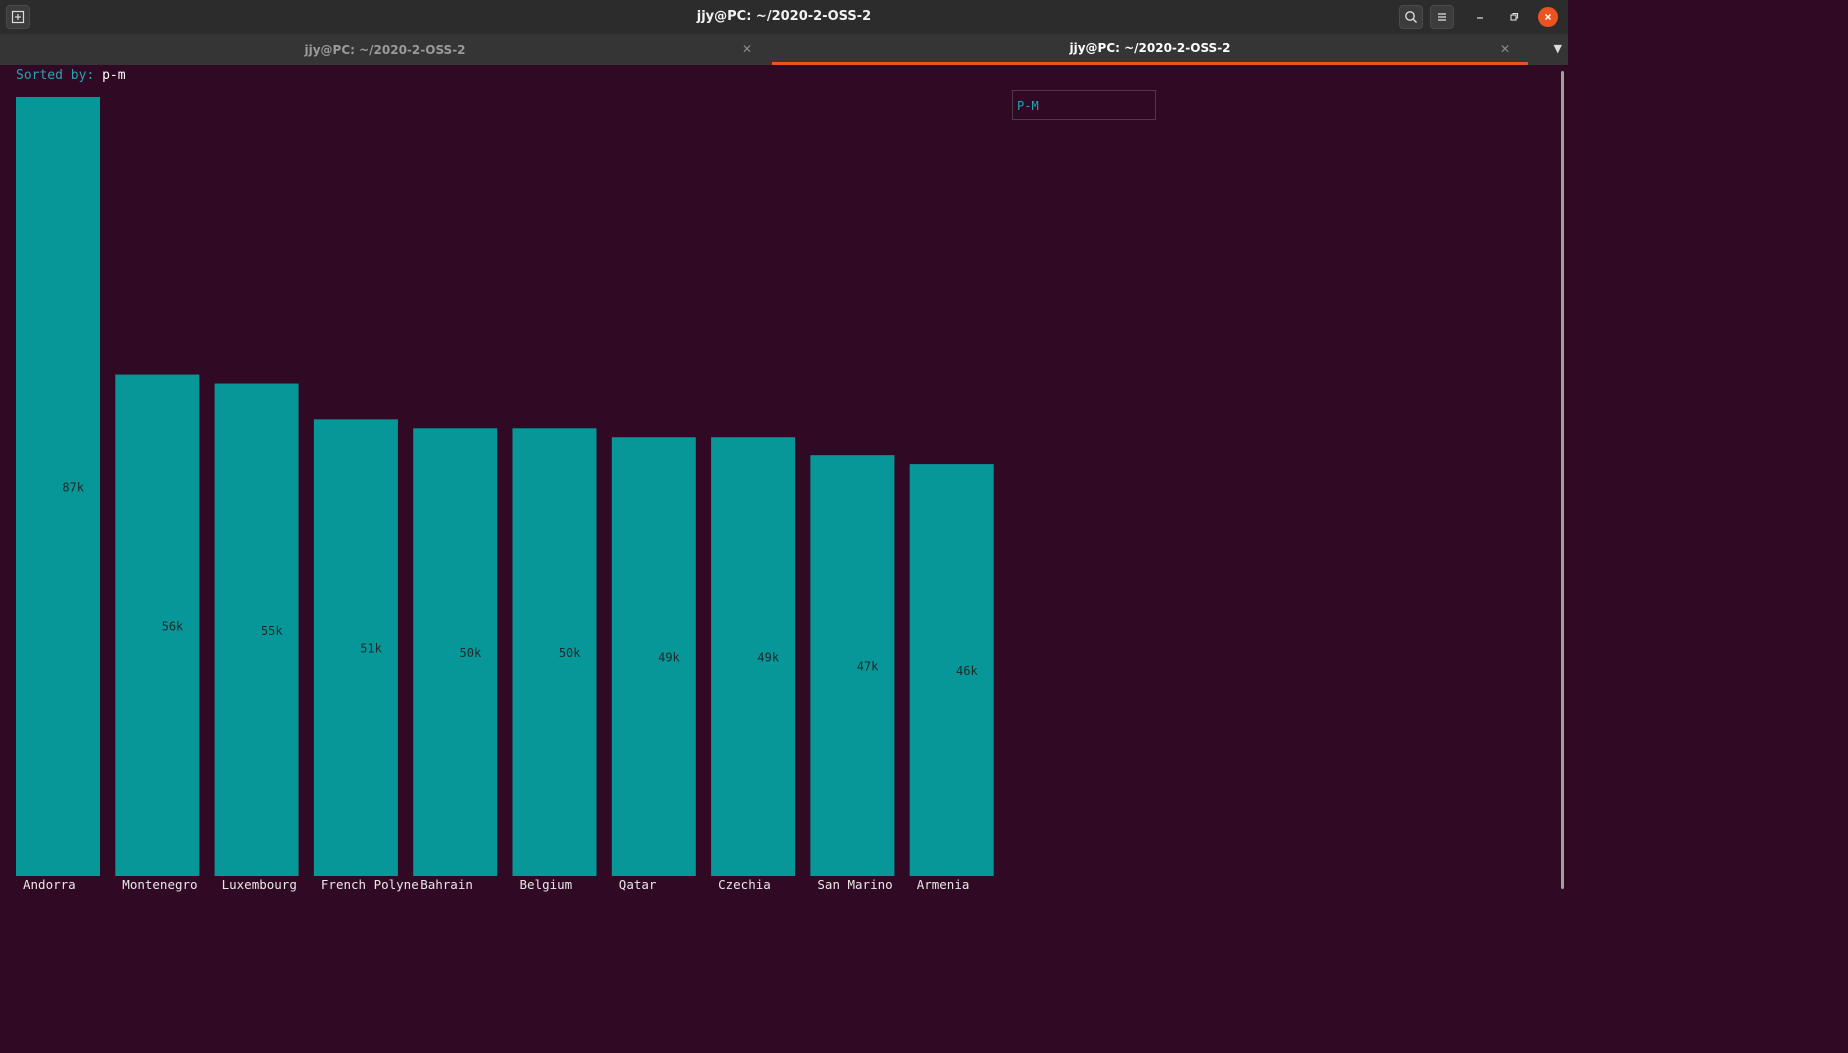  I want to click on category-label: Armenia, so click(943, 884).